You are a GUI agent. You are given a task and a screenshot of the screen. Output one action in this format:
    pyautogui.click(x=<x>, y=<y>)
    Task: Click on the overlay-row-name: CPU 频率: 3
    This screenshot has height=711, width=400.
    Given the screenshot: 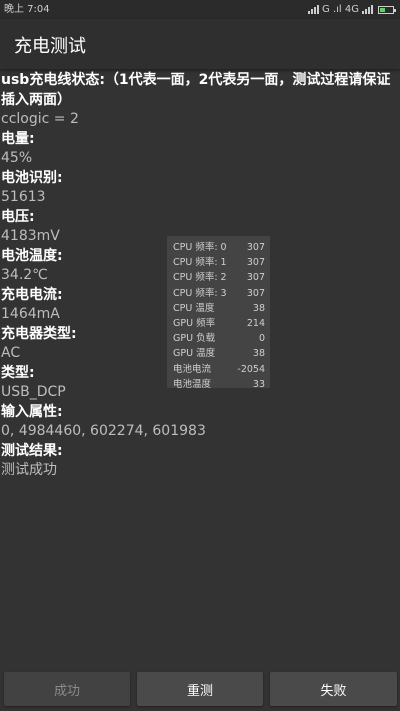 What is the action you would take?
    pyautogui.click(x=200, y=293)
    